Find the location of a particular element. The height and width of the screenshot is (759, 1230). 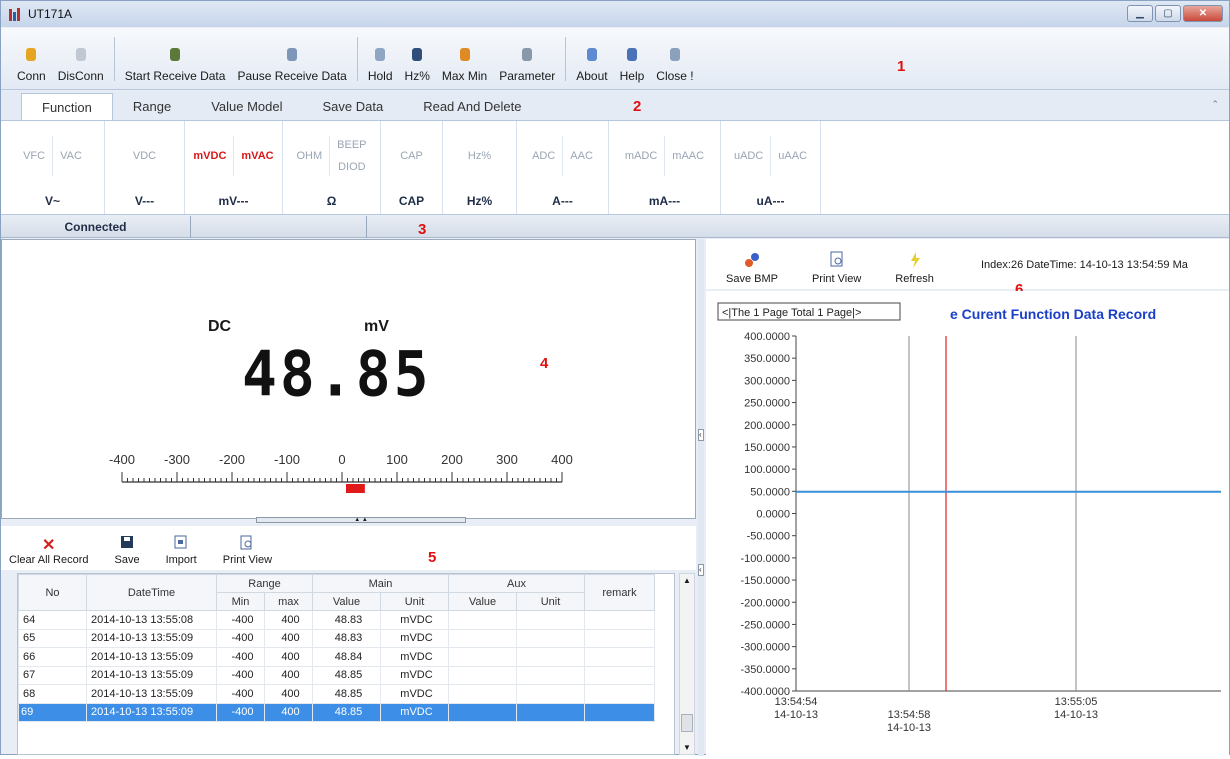

y-tick-label: 50.0000 is located at coordinates (770, 492).